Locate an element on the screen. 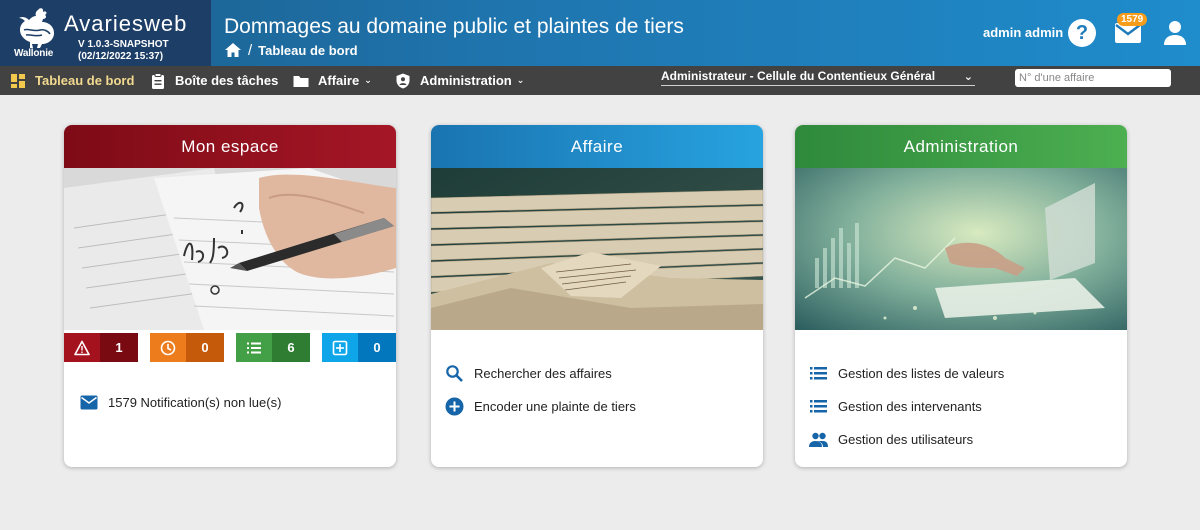 Image resolution: width=1200 pixels, height=530 pixels. add-circle-icon is located at coordinates (454, 406).